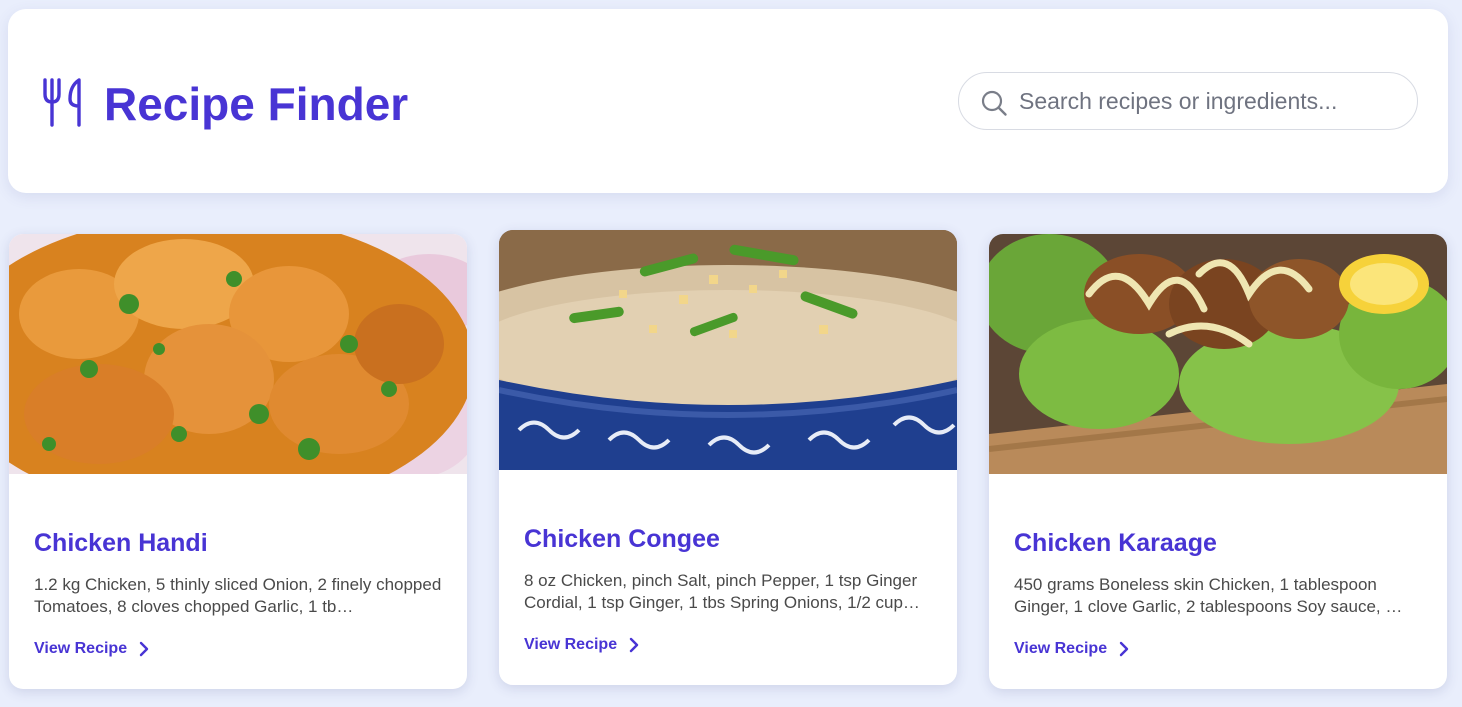 The height and width of the screenshot is (707, 1462). Describe the element at coordinates (994, 103) in the screenshot. I see `search-icon` at that location.